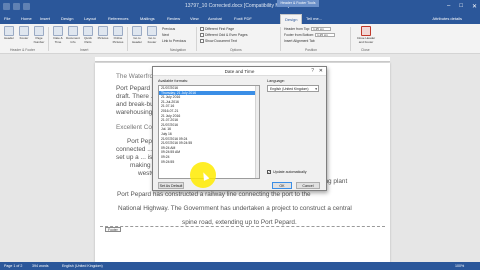  What do you see at coordinates (174, 41) in the screenshot?
I see `link-to-previous-button: Link to Previous` at bounding box center [174, 41].